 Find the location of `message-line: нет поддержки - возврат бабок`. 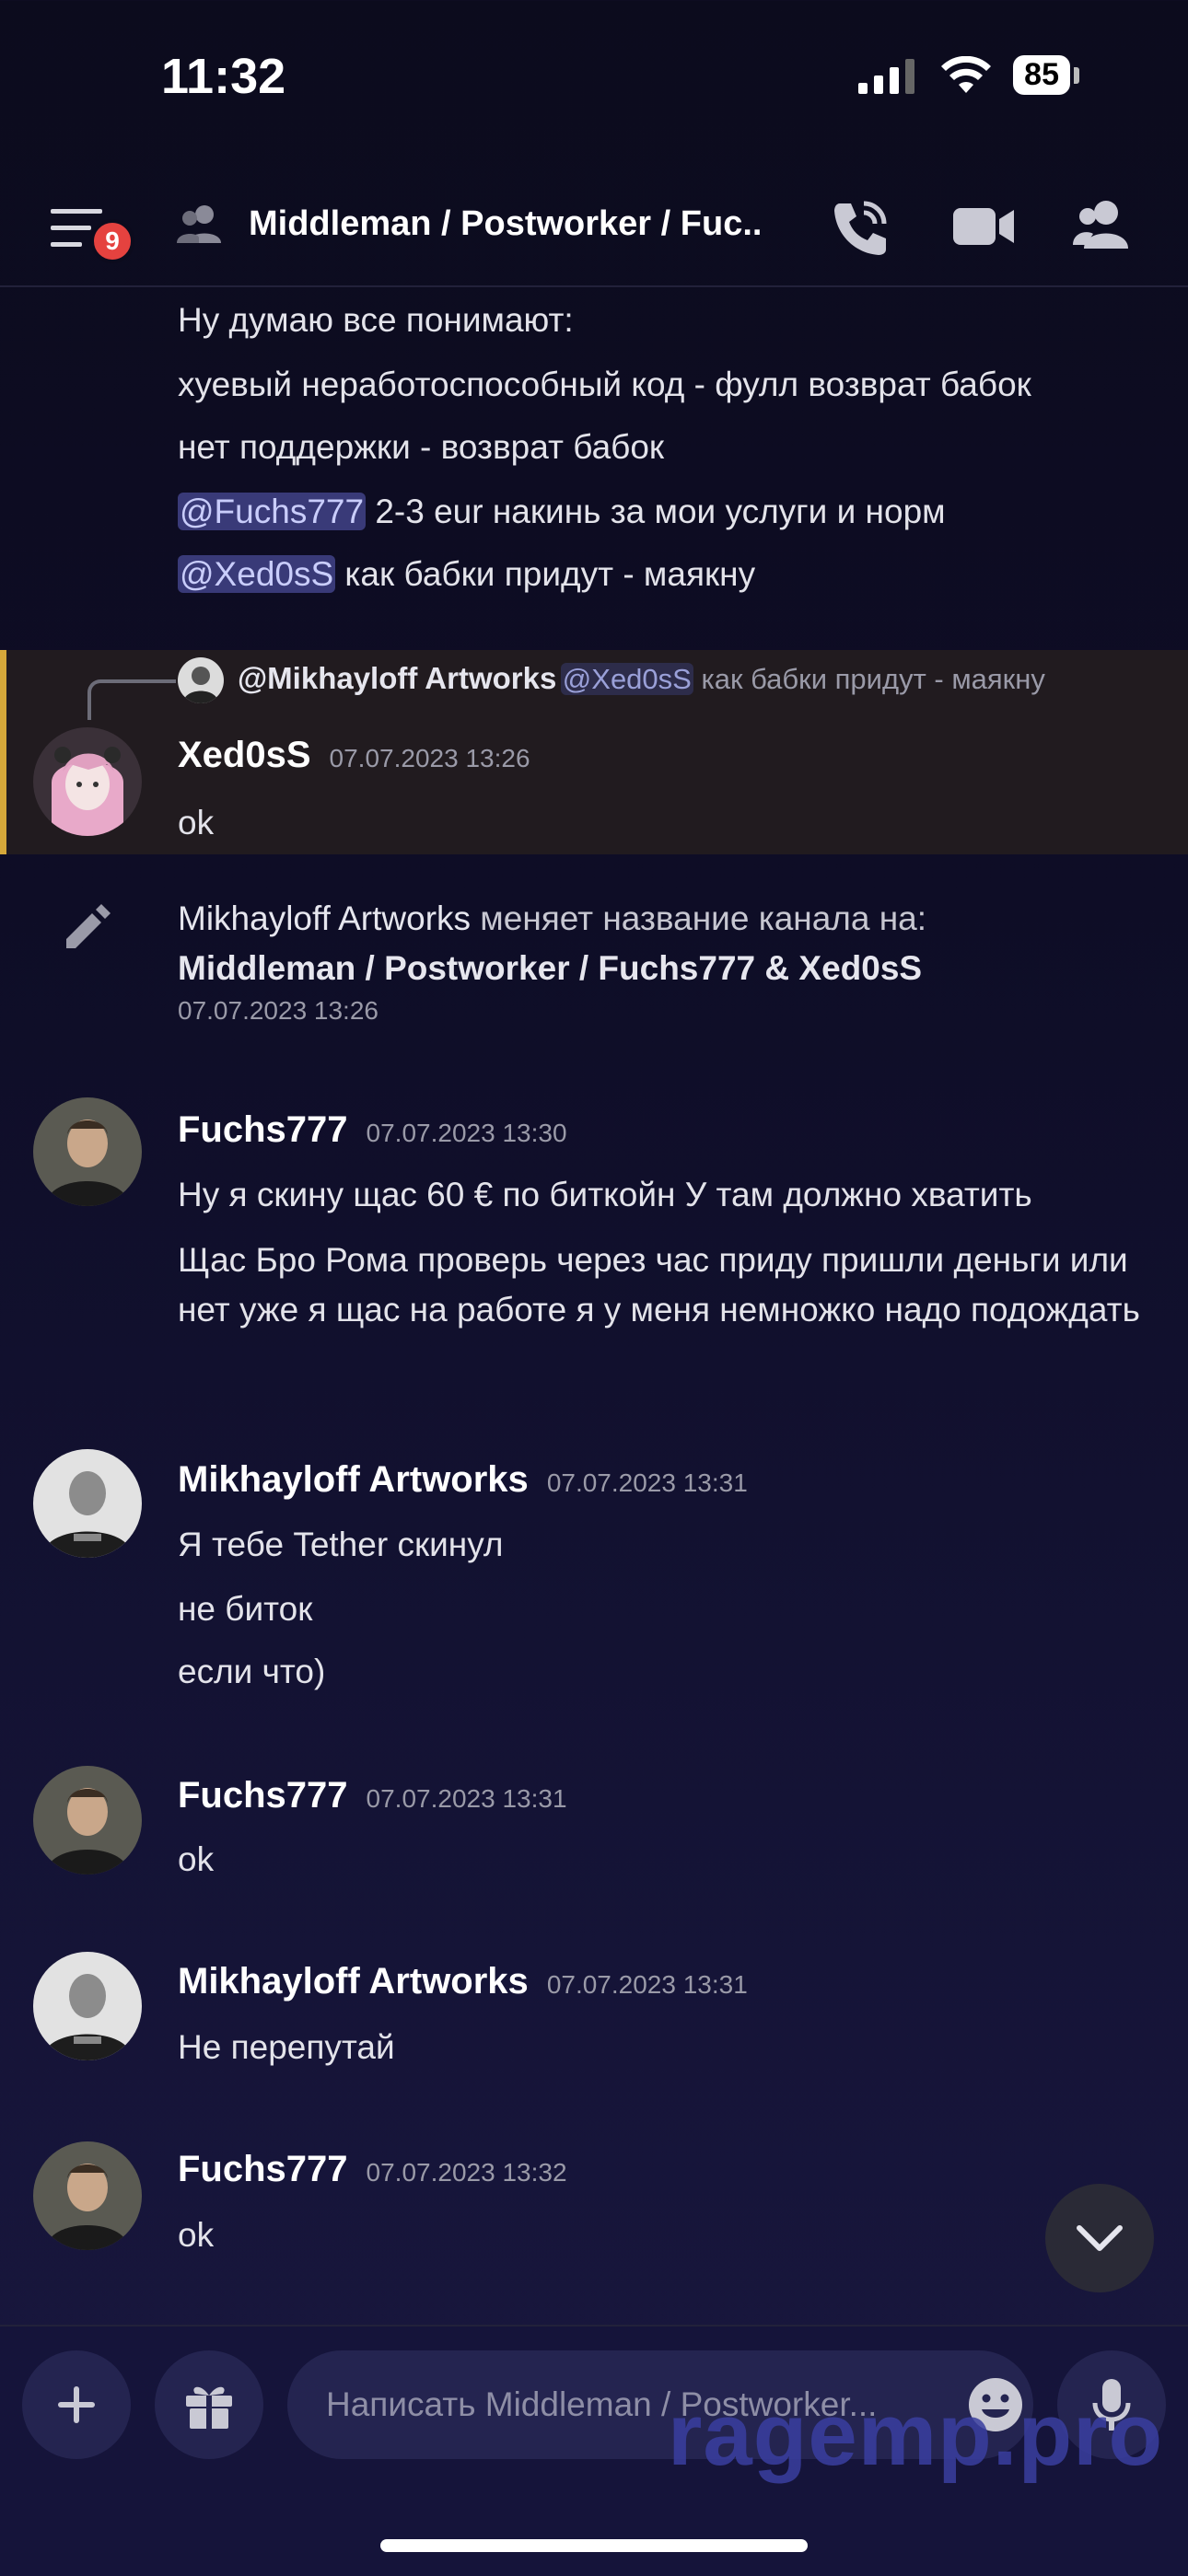

message-line: нет поддержки - возврат бабок is located at coordinates (421, 447).